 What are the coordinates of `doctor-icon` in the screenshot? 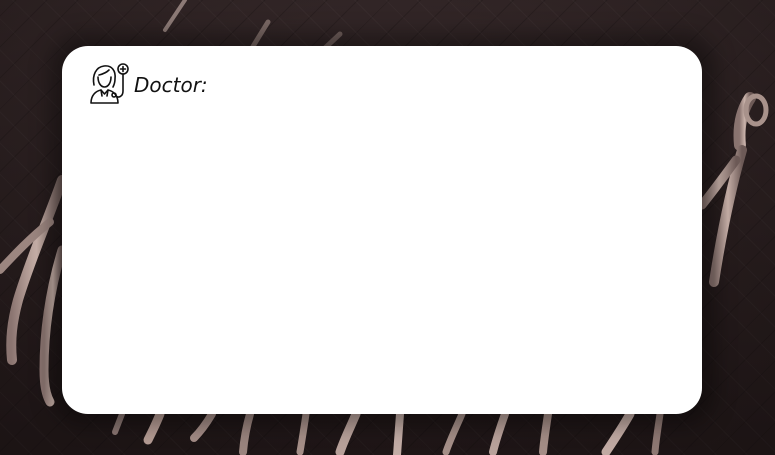 It's located at (109, 83).